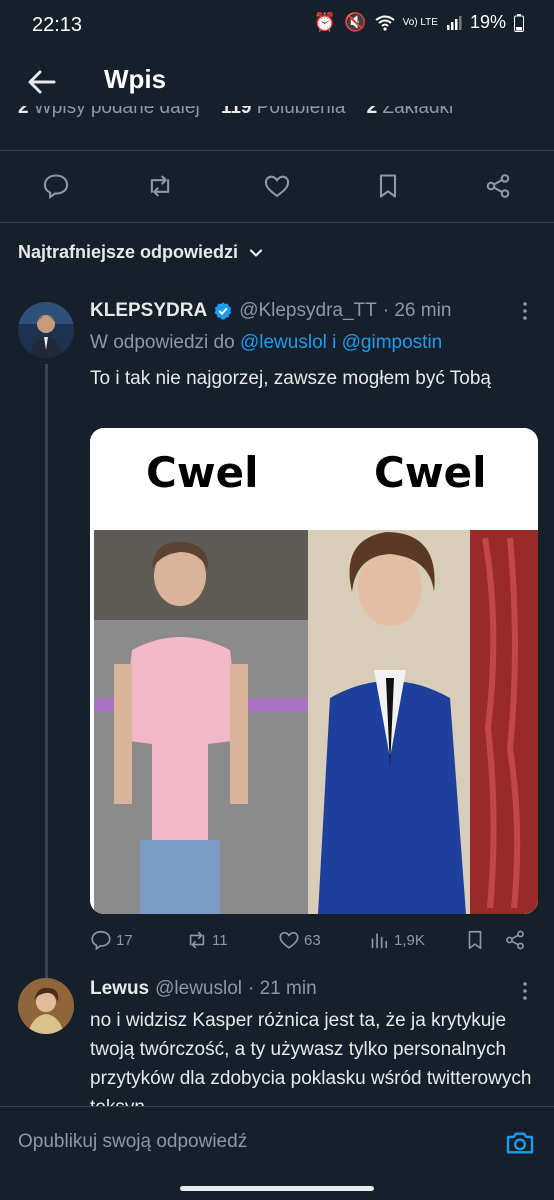  I want to click on repost-button, so click(160, 186).